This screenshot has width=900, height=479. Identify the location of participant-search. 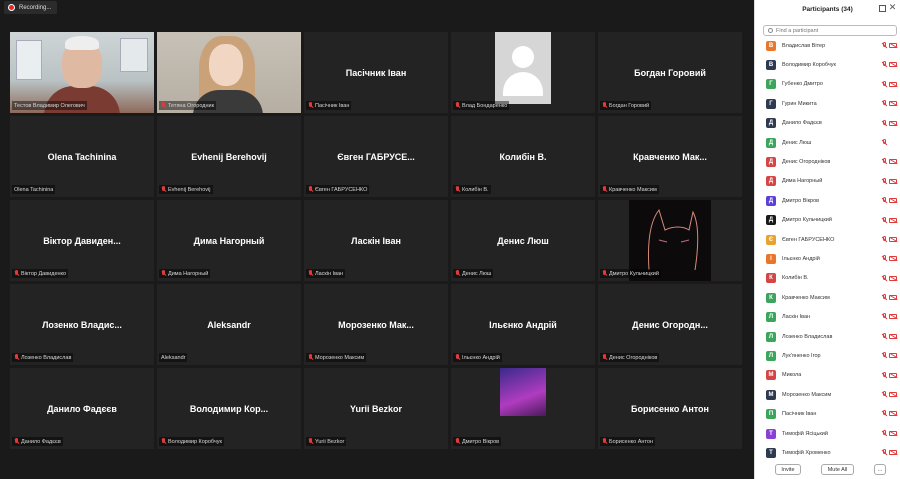
(830, 30).